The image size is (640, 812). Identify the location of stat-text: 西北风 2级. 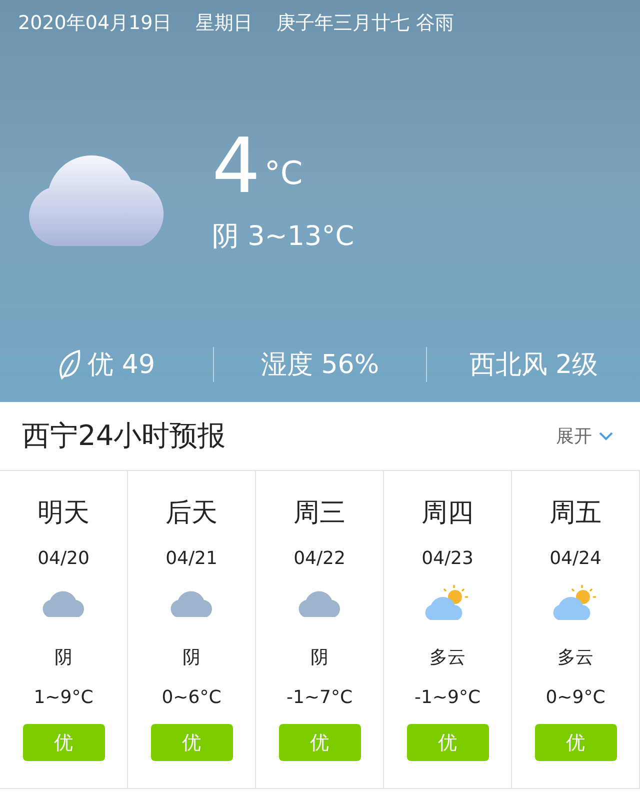
(533, 365).